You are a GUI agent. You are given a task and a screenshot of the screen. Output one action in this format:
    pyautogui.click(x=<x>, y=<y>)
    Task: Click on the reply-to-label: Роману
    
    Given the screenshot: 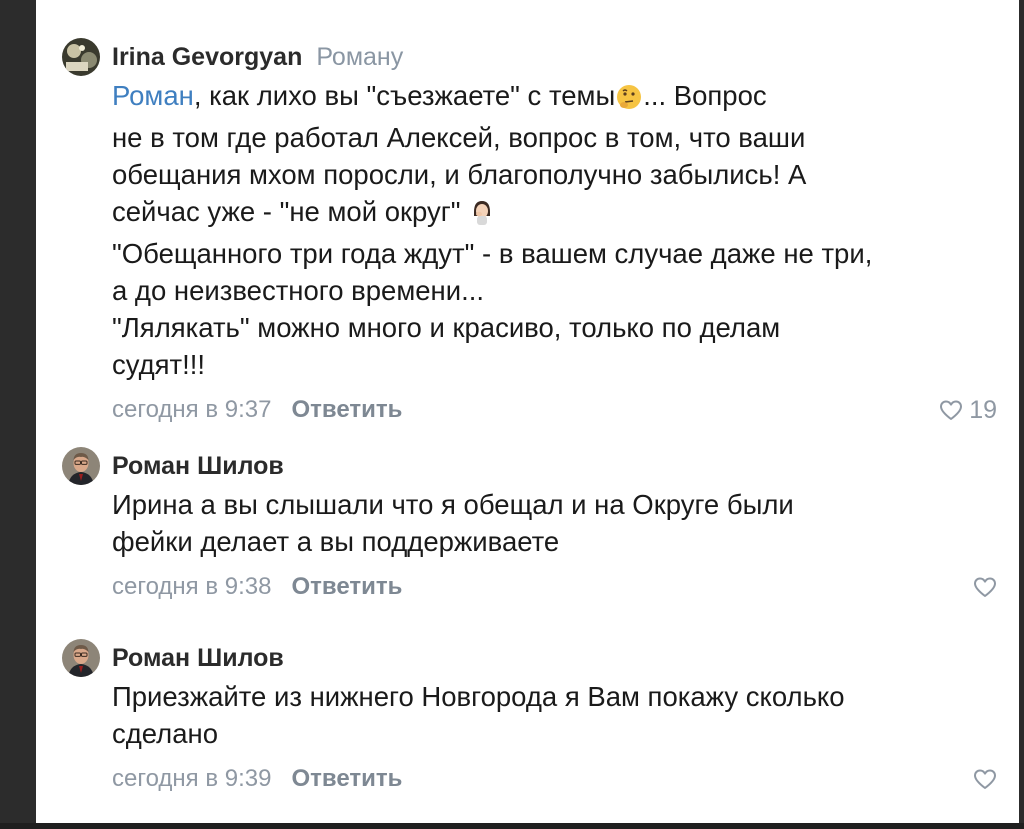 What is the action you would take?
    pyautogui.click(x=359, y=57)
    